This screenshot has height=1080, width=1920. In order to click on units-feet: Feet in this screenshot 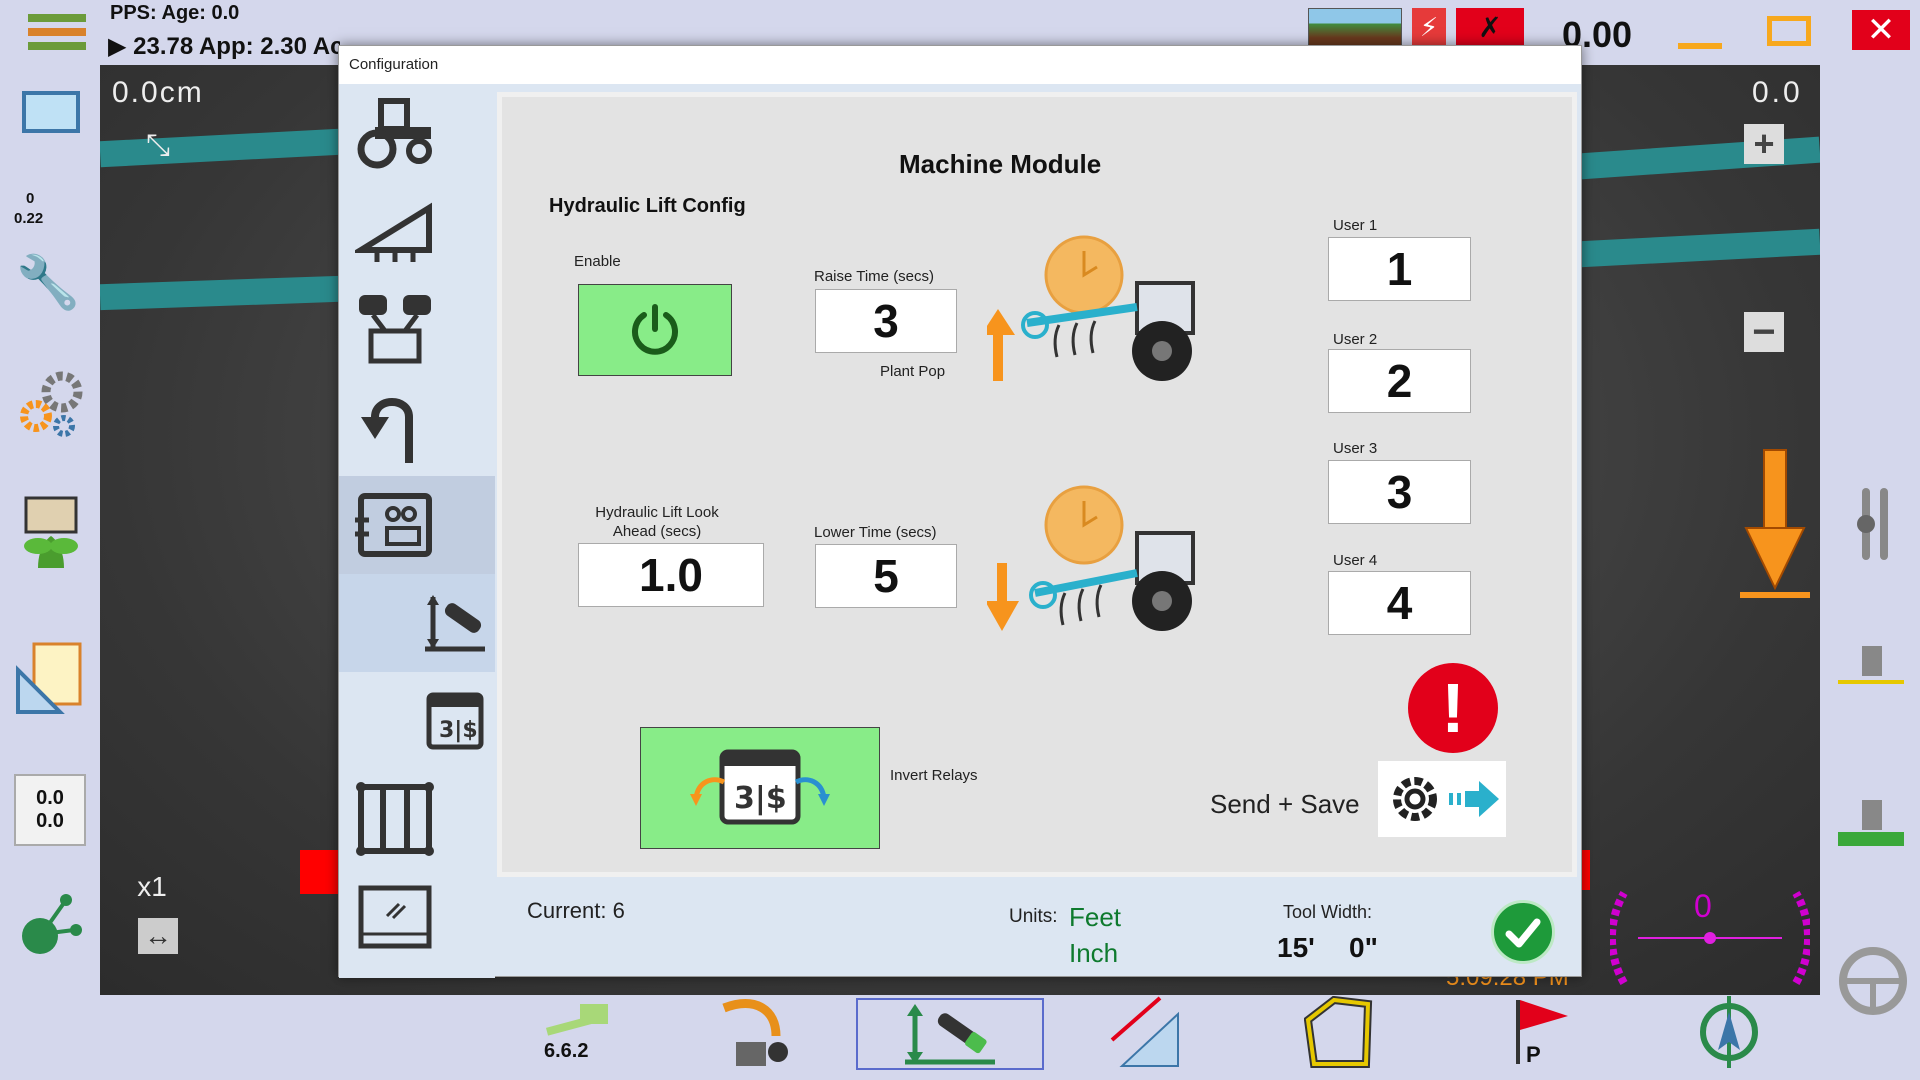, I will do `click(1095, 917)`.